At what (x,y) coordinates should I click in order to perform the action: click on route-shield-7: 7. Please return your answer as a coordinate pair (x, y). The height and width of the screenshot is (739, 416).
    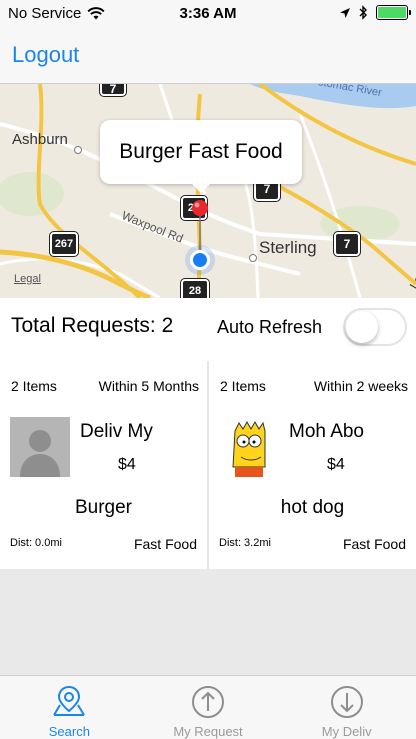
    Looking at the image, I should click on (347, 244).